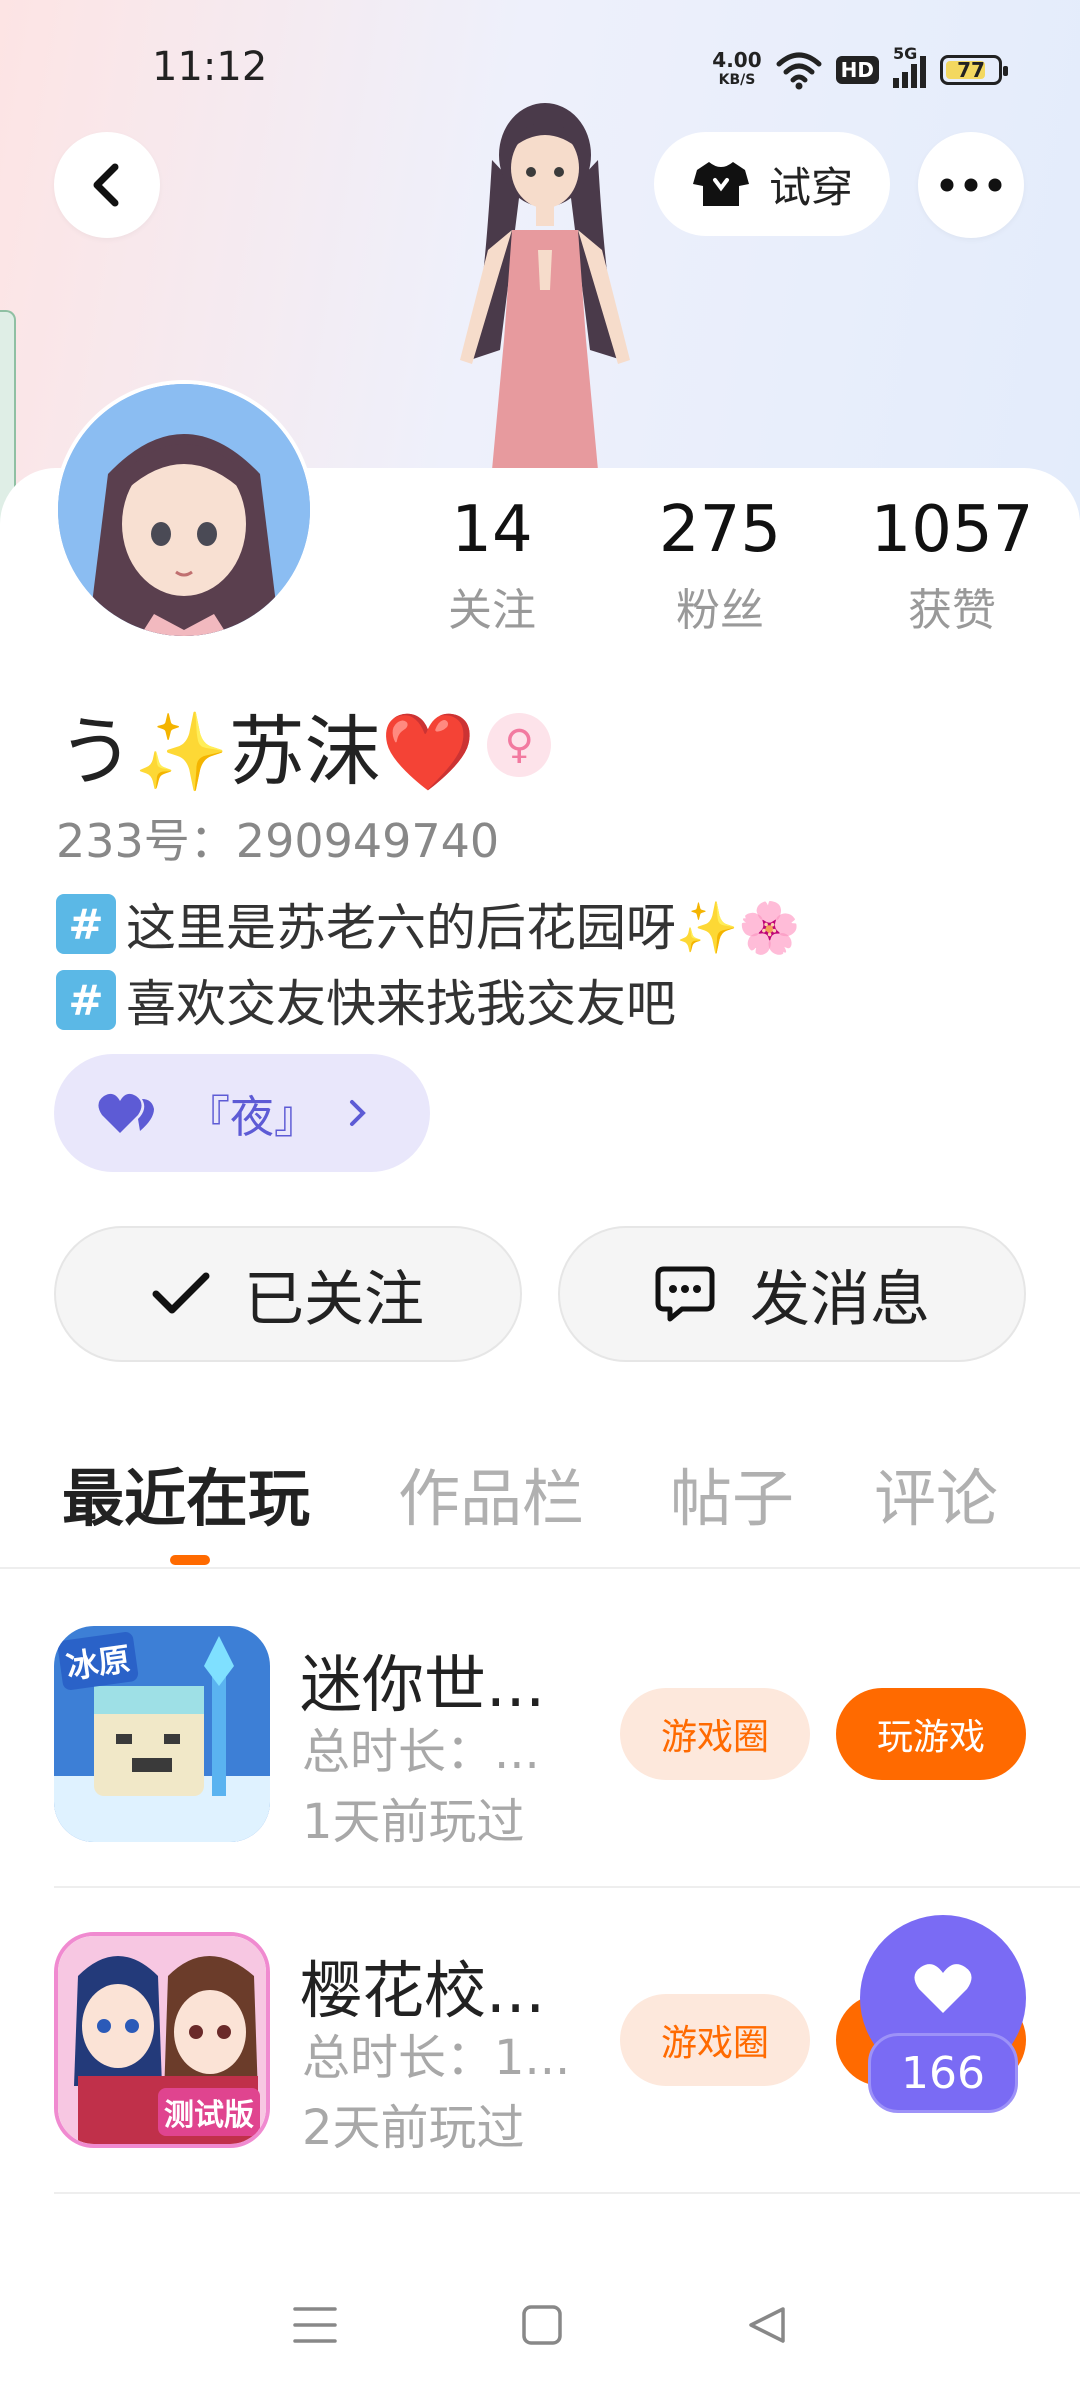  Describe the element at coordinates (685, 1294) in the screenshot. I see `chat-bubble-icon` at that location.